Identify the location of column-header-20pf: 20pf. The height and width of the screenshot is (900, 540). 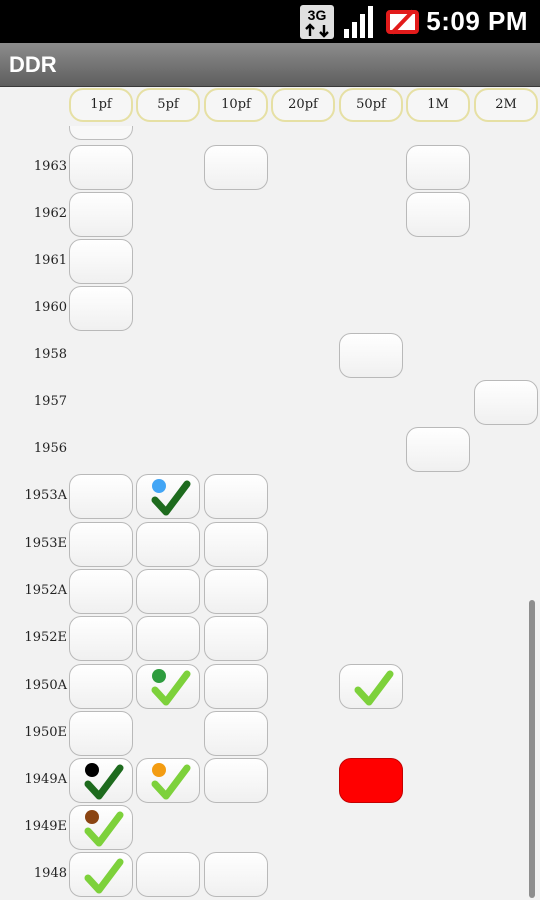
(303, 105).